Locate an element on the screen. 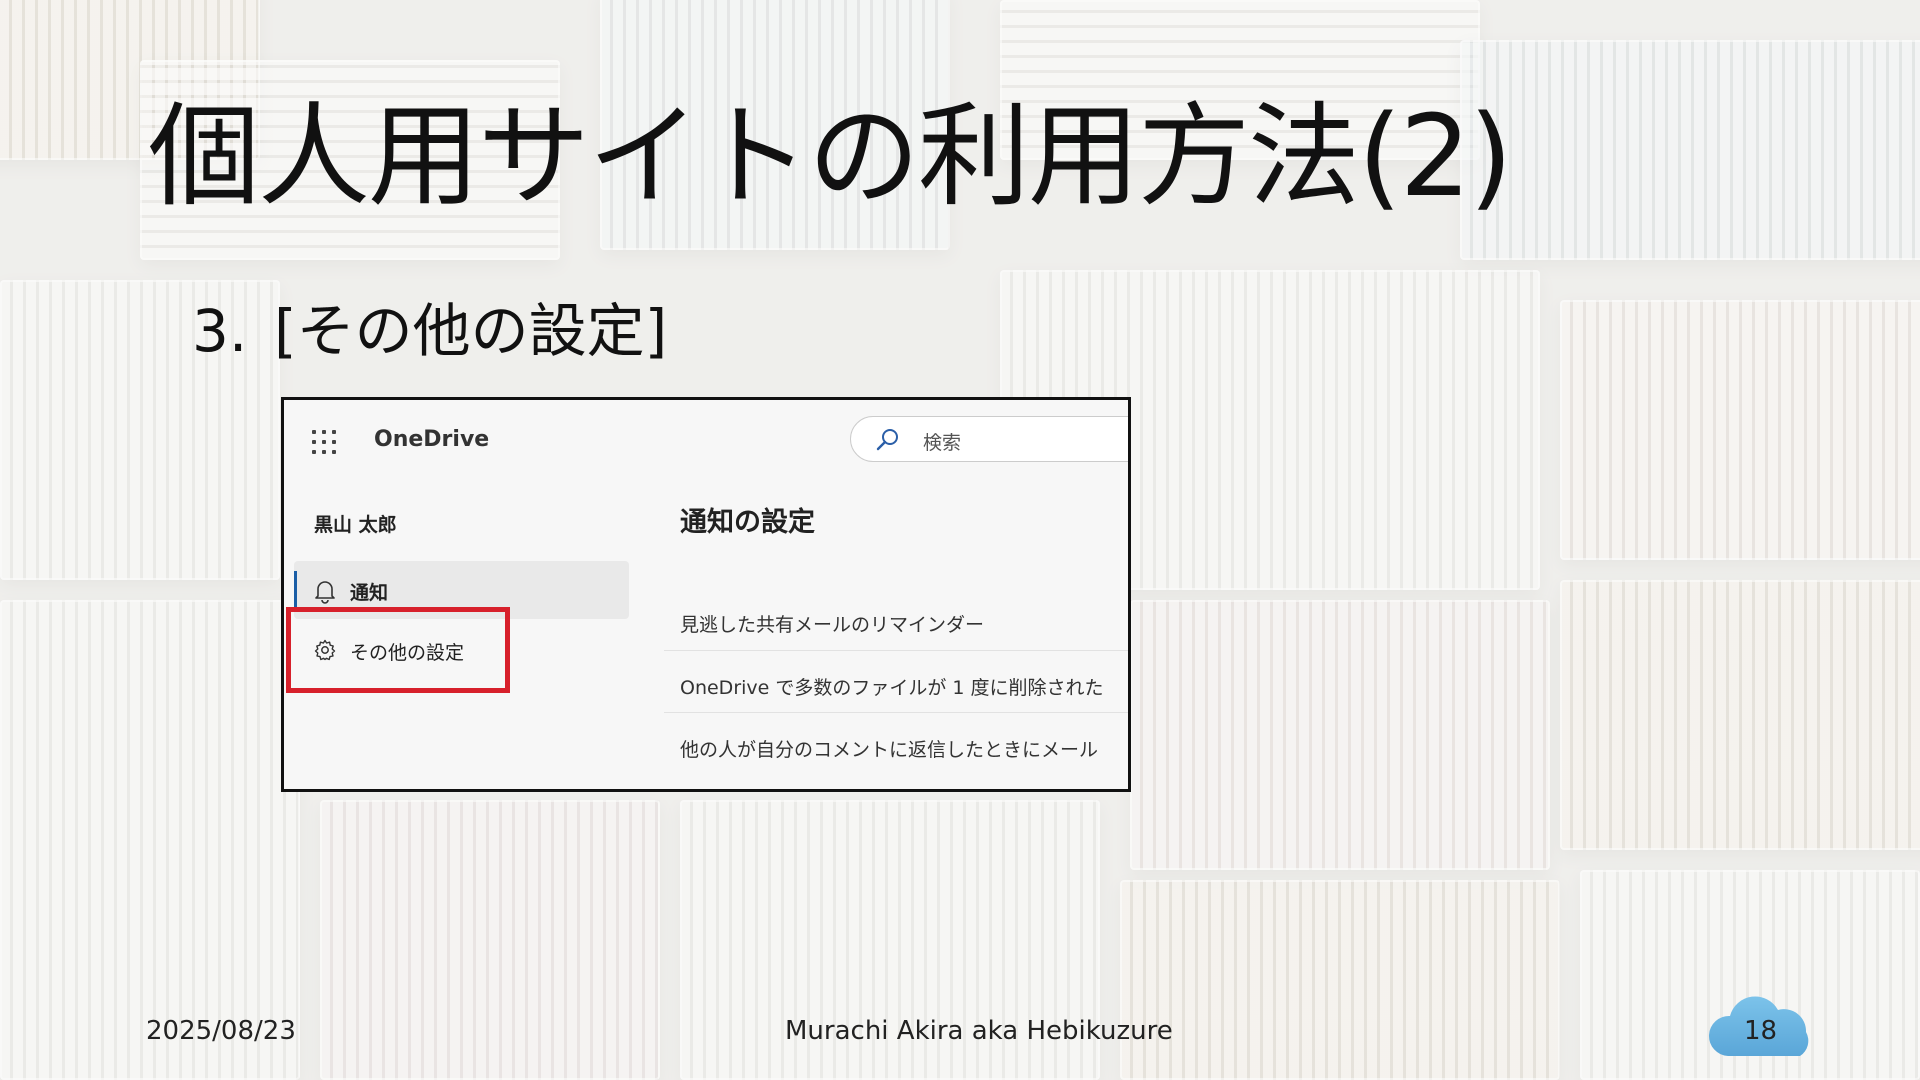 This screenshot has width=1920, height=1080. app-name: OneDrive is located at coordinates (431, 439).